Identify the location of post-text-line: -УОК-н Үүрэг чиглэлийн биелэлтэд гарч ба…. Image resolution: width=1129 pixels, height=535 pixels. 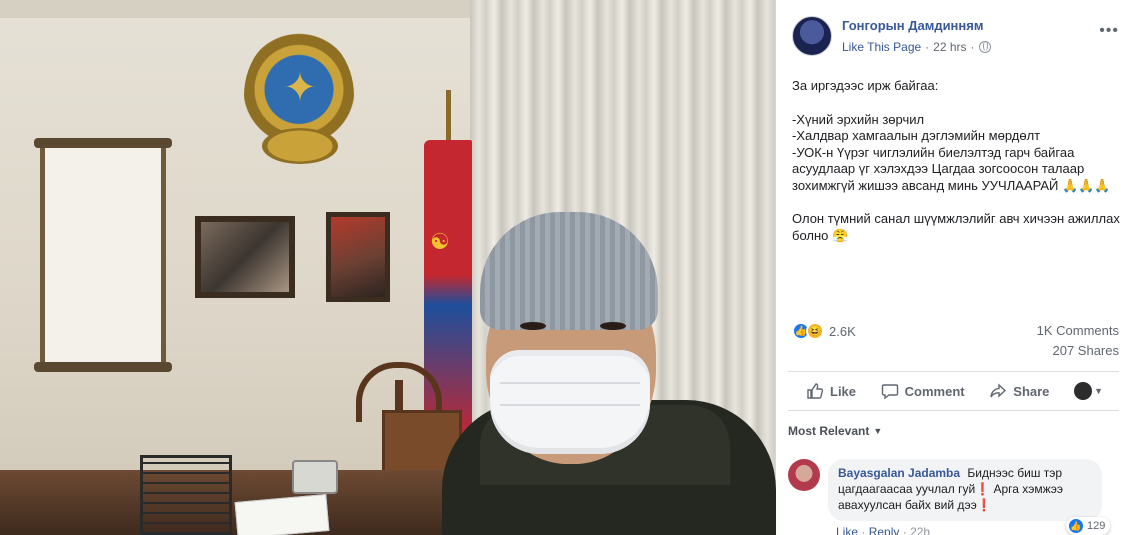
(951, 168).